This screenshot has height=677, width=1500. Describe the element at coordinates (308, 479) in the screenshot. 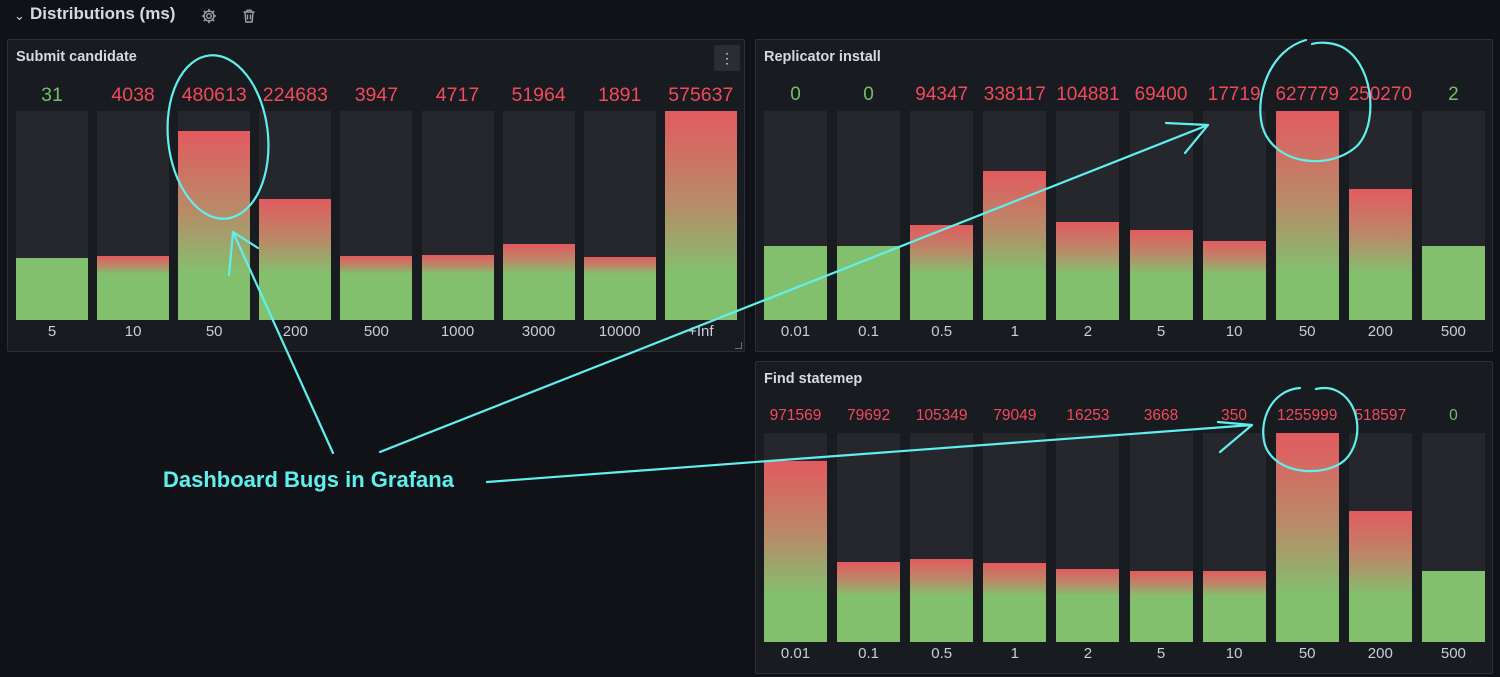

I see `annotation-label: Dashboard Bugs in Grafana` at that location.